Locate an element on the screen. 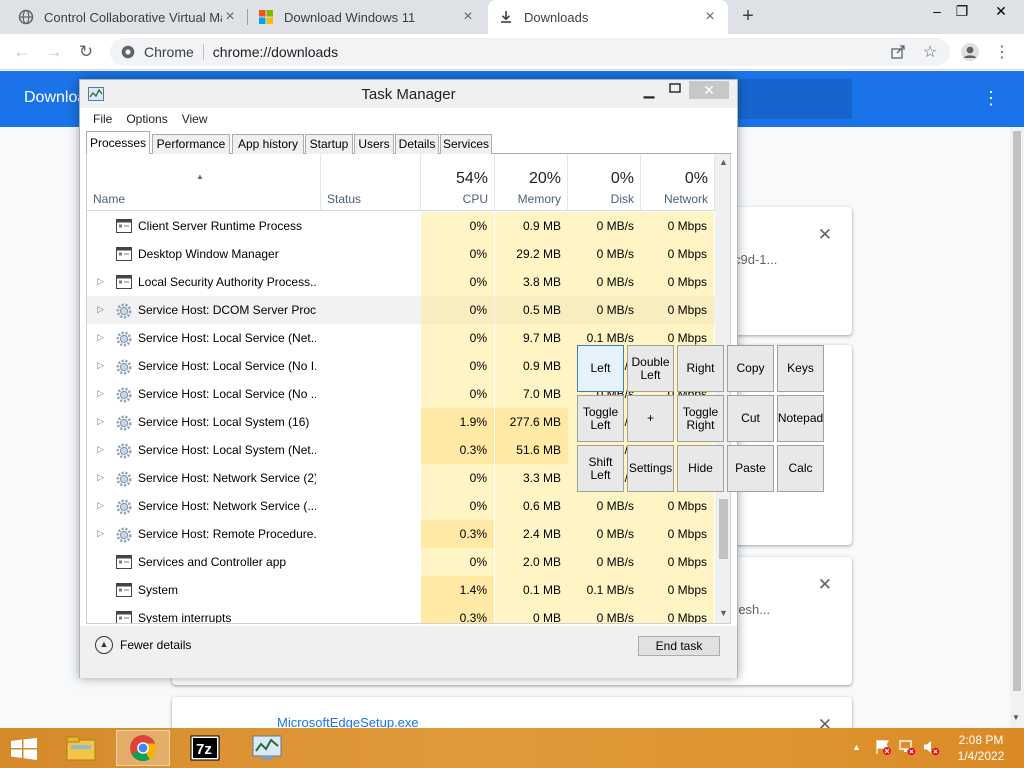  keypad-key-copy: Copy is located at coordinates (750, 368).